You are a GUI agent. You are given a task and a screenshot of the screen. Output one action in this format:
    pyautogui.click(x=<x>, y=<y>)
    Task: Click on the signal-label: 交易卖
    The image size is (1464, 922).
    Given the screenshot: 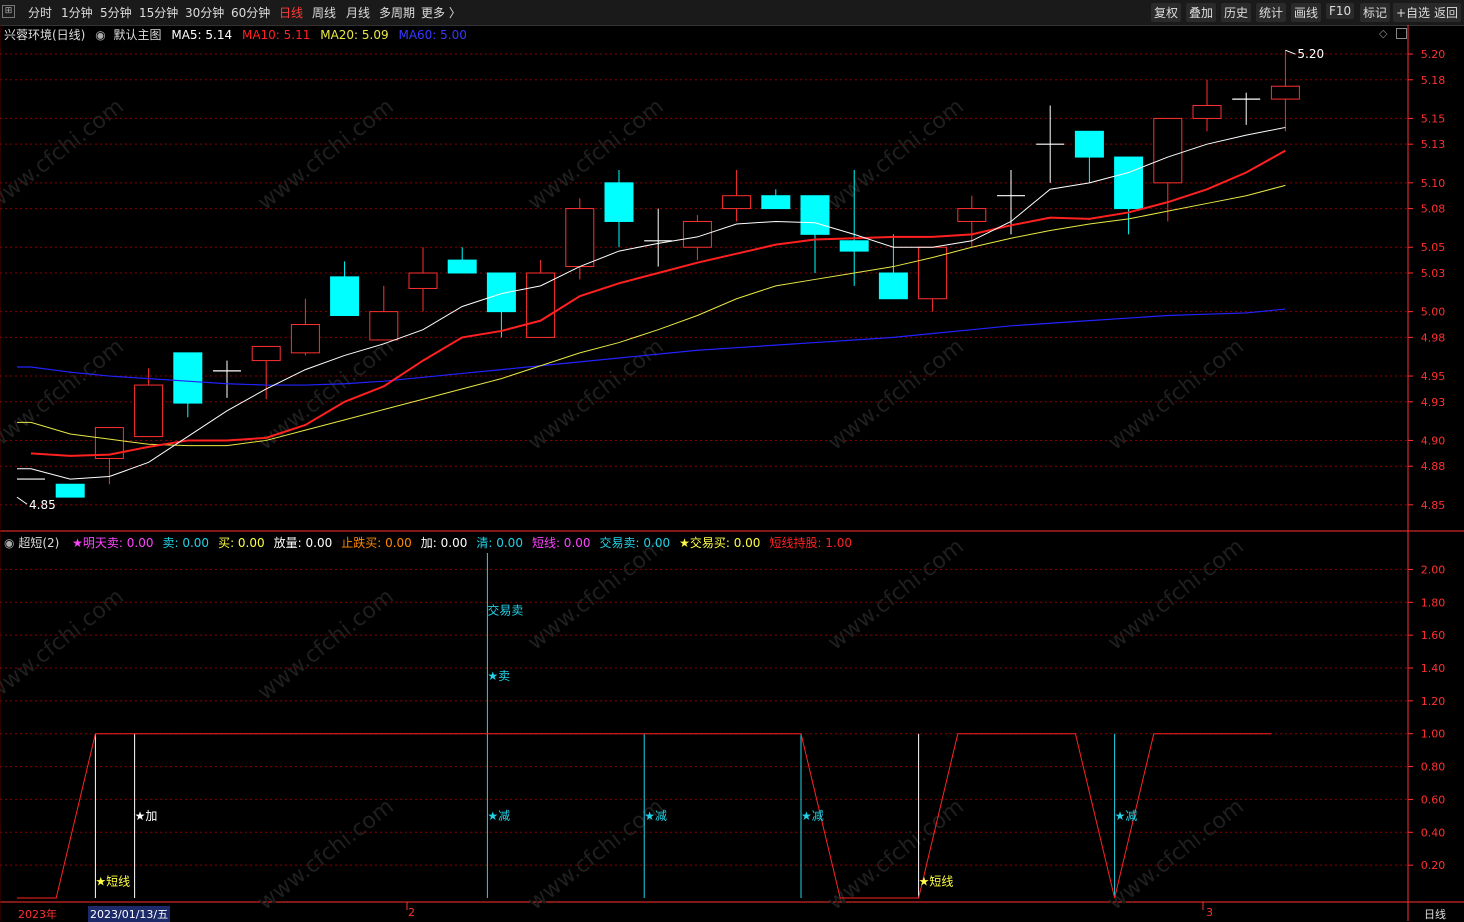 What is the action you would take?
    pyautogui.click(x=505, y=610)
    